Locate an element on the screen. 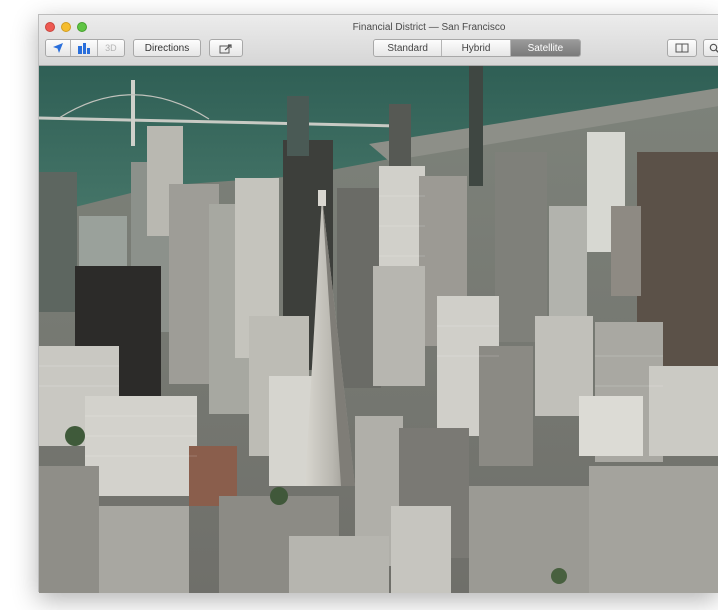 The image size is (718, 610). current-location-button is located at coordinates (59, 48).